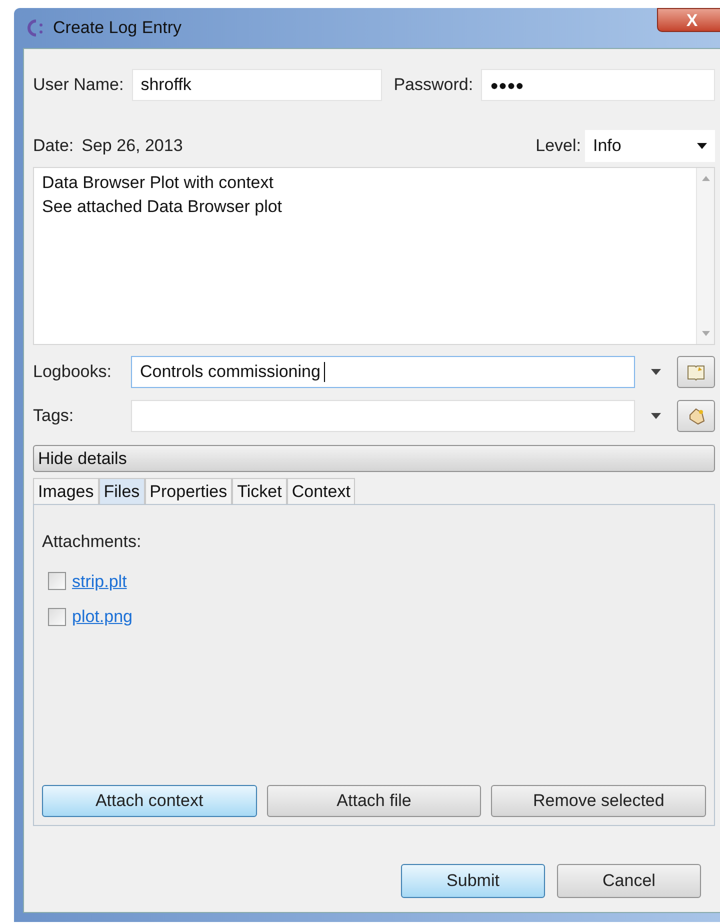 The image size is (720, 924). What do you see at coordinates (706, 333) in the screenshot?
I see `scroll-down-arrow-icon` at bounding box center [706, 333].